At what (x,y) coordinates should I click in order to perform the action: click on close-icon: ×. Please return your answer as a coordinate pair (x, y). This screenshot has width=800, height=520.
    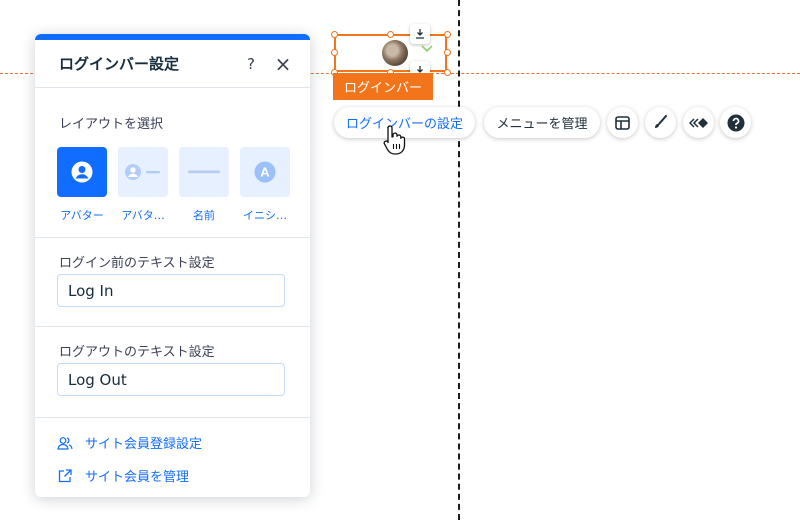
    Looking at the image, I should click on (283, 64).